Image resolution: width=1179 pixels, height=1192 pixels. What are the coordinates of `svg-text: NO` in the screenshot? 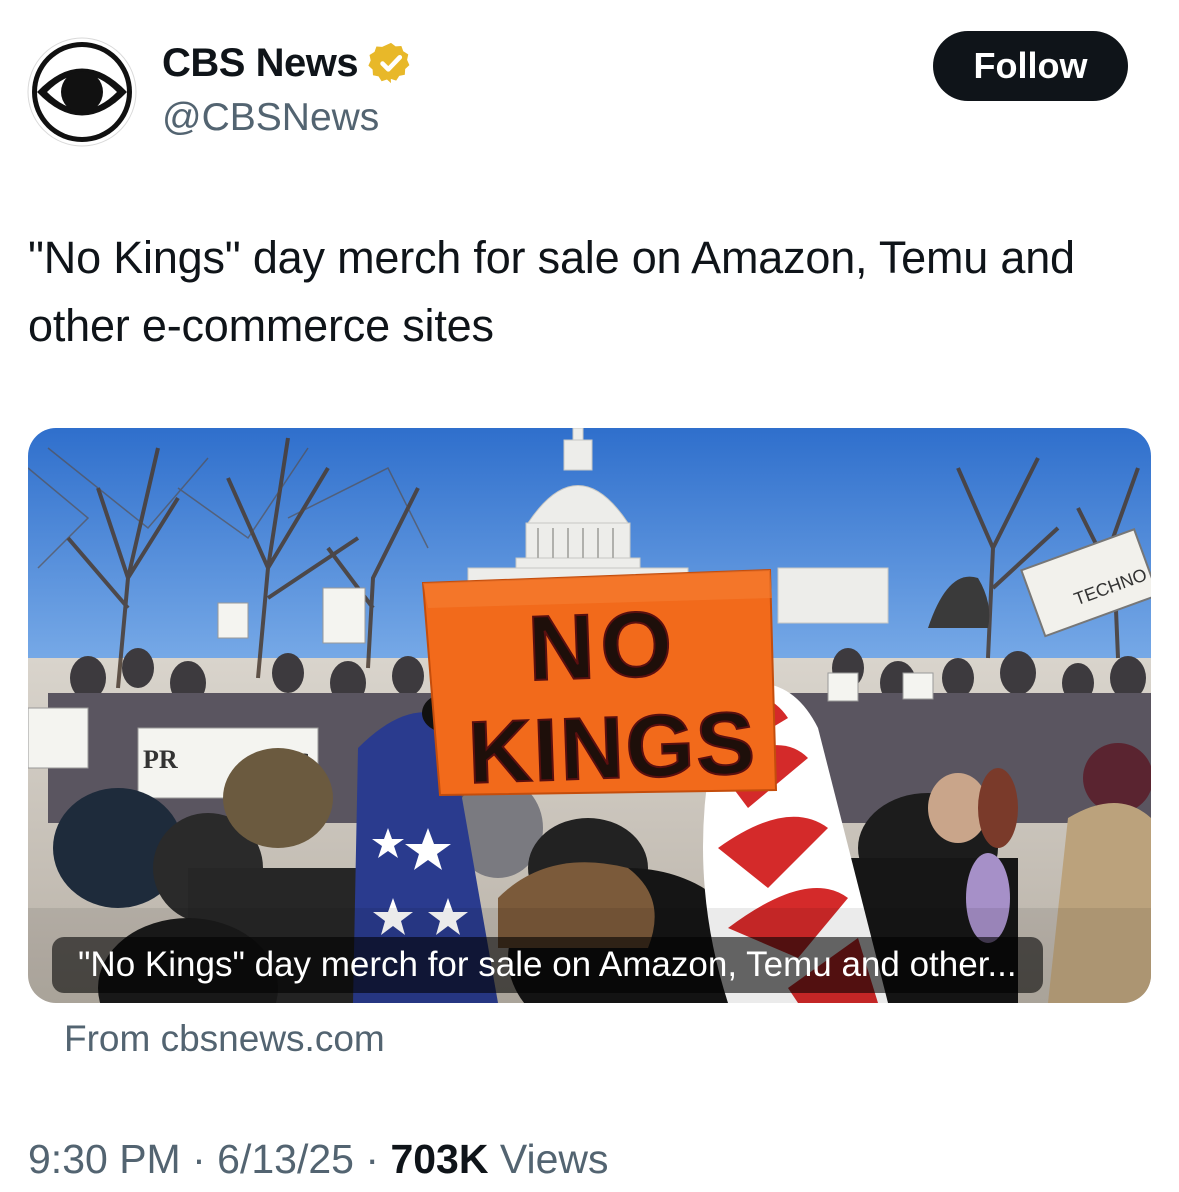 It's located at (602, 646).